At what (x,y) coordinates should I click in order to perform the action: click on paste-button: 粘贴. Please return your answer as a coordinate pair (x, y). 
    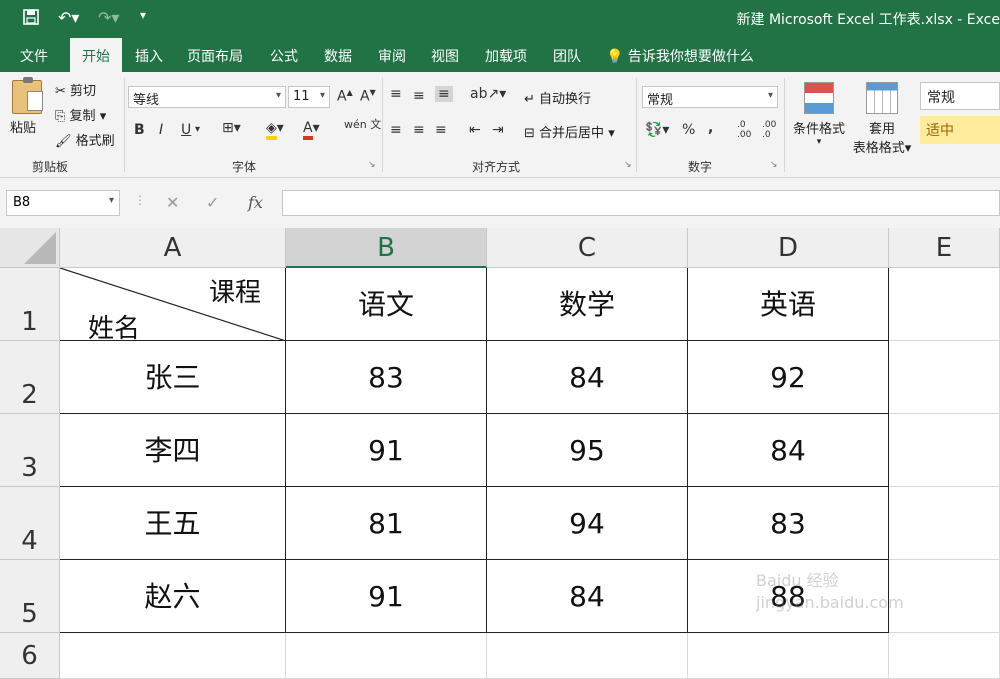
    Looking at the image, I should click on (26, 106).